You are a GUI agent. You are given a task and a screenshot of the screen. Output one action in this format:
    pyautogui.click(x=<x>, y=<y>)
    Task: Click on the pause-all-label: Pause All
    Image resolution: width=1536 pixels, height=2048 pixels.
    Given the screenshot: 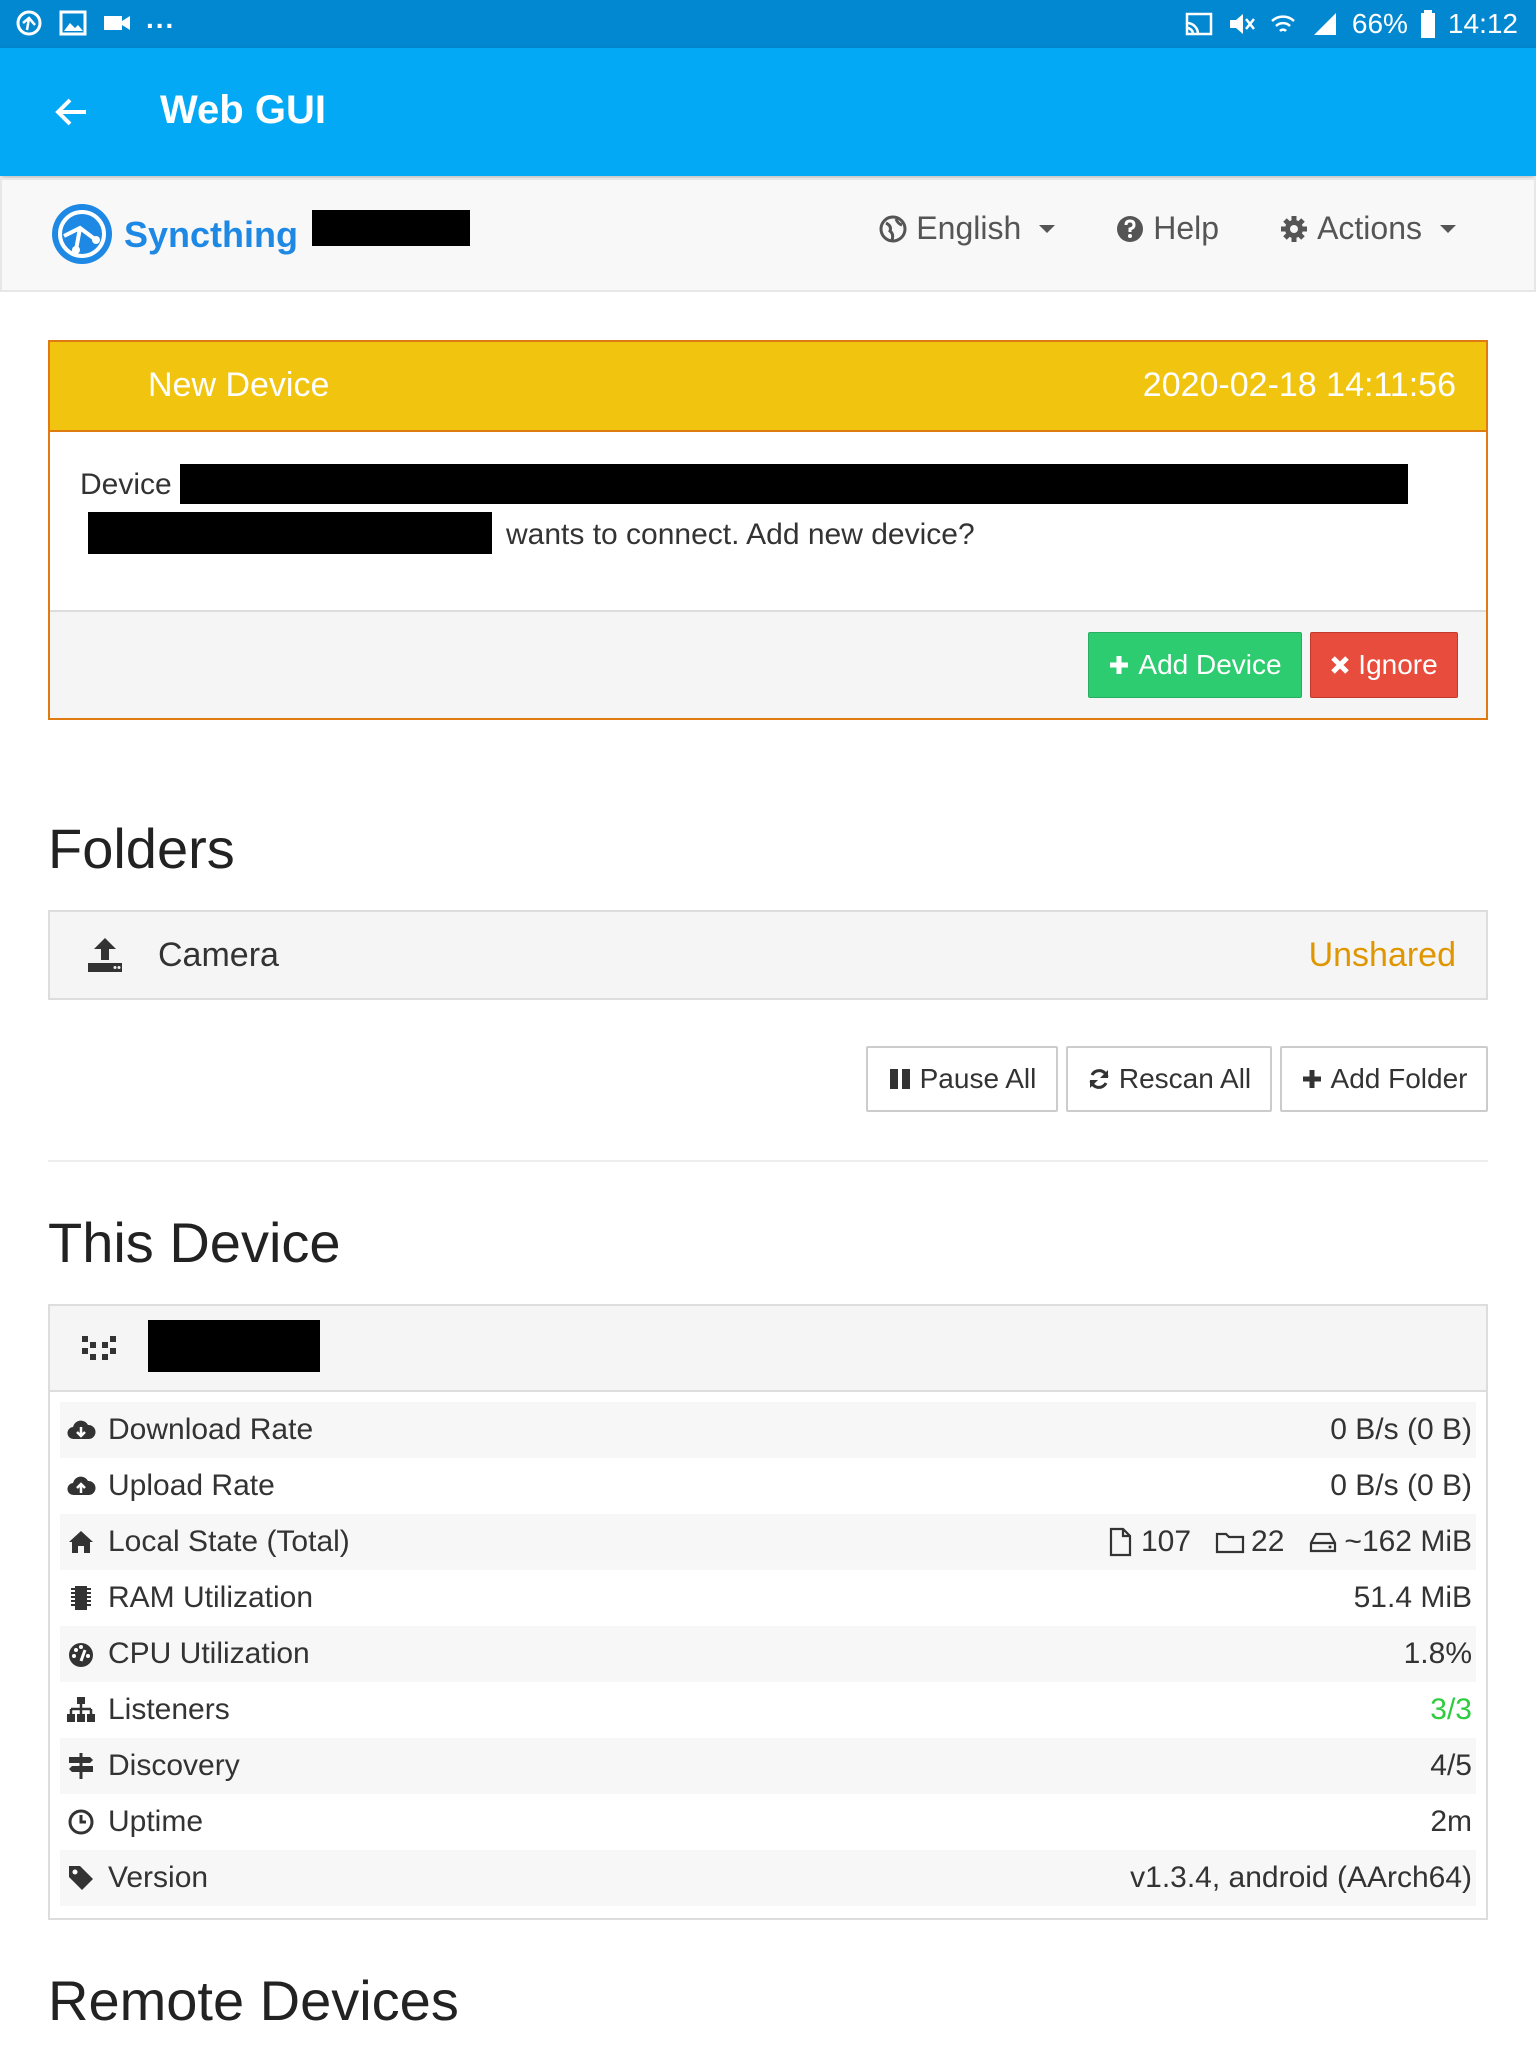 What is the action you would take?
    pyautogui.click(x=978, y=1078)
    